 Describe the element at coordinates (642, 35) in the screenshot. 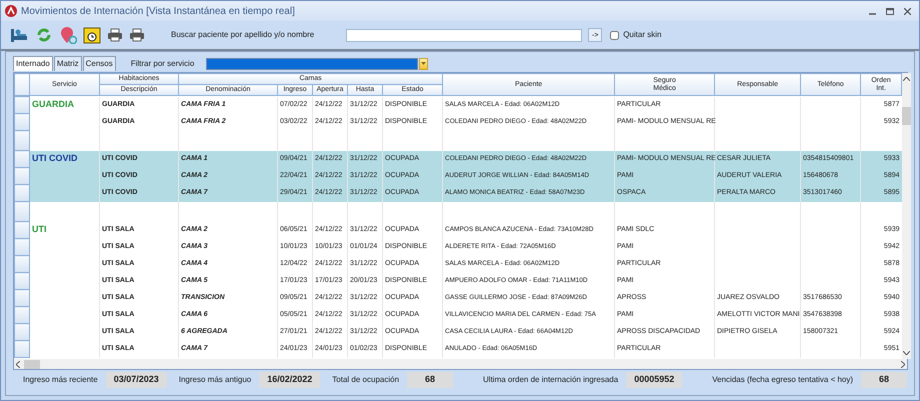

I see `checkbox-label: Quitar skin` at that location.